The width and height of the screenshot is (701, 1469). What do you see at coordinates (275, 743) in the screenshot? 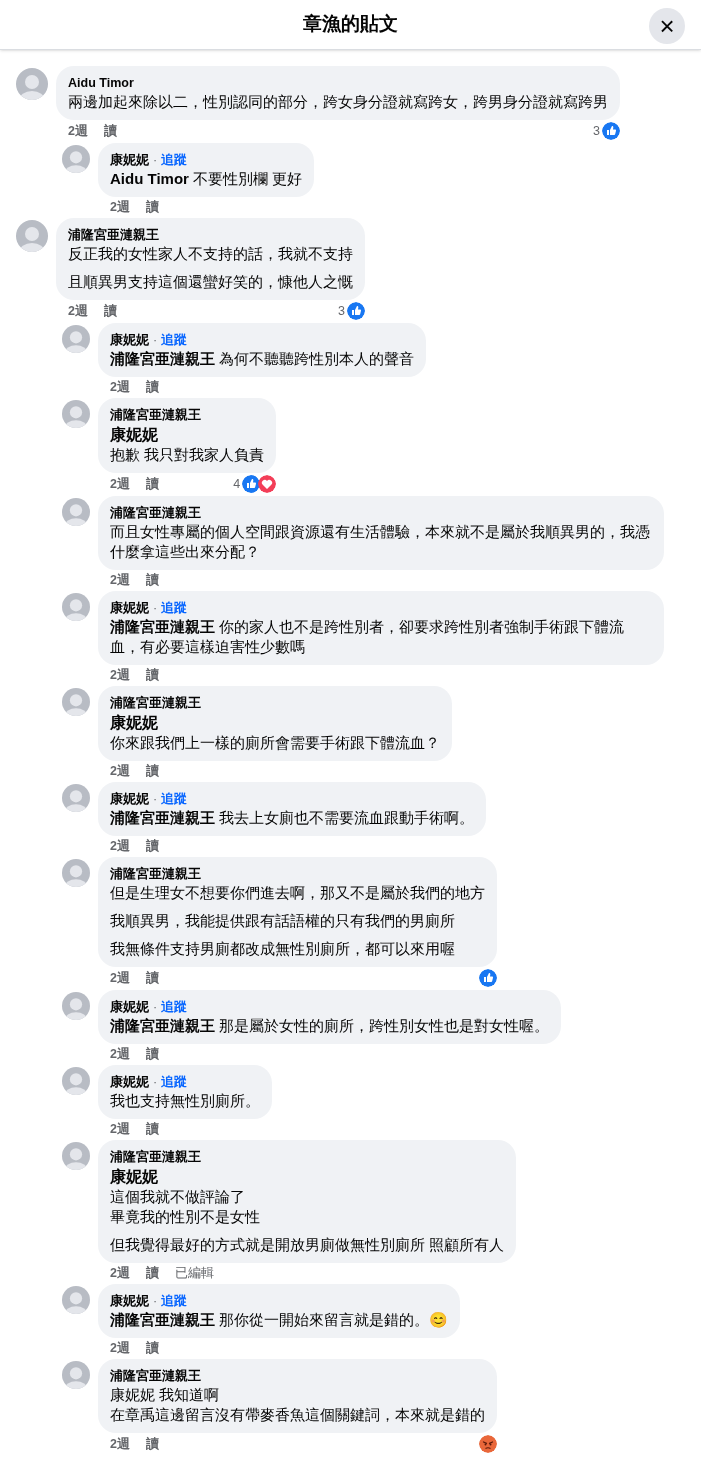
I see `comment-text: 你來跟我們上一樣的廁所會需要手術跟下體流血？` at bounding box center [275, 743].